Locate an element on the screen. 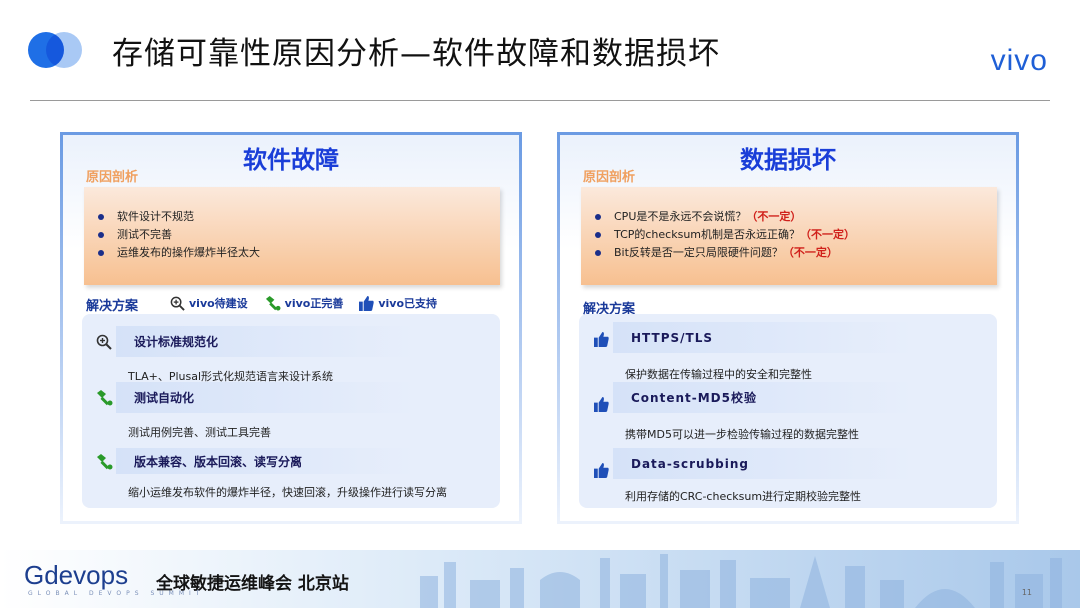  page-title: 存储可靠性原因分析—软件故障和数据损坏 is located at coordinates (416, 54).